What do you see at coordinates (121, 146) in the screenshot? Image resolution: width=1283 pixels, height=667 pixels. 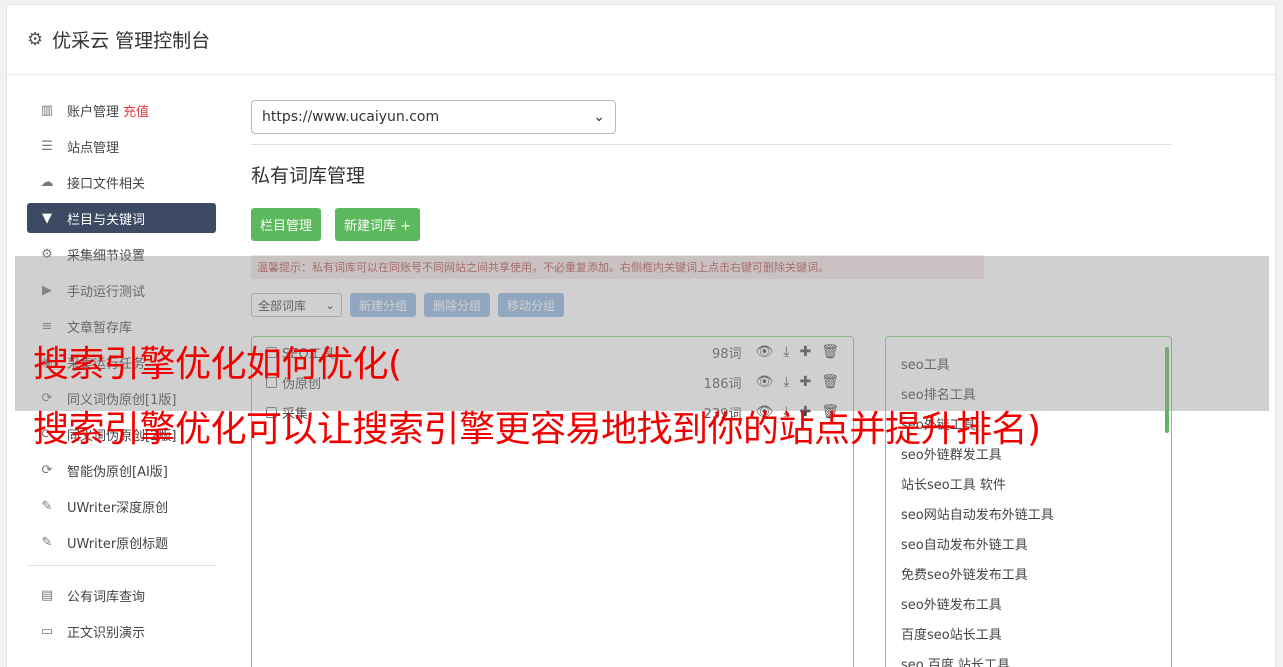 I see `sidebar-item-sites: ☰ 站点管理` at bounding box center [121, 146].